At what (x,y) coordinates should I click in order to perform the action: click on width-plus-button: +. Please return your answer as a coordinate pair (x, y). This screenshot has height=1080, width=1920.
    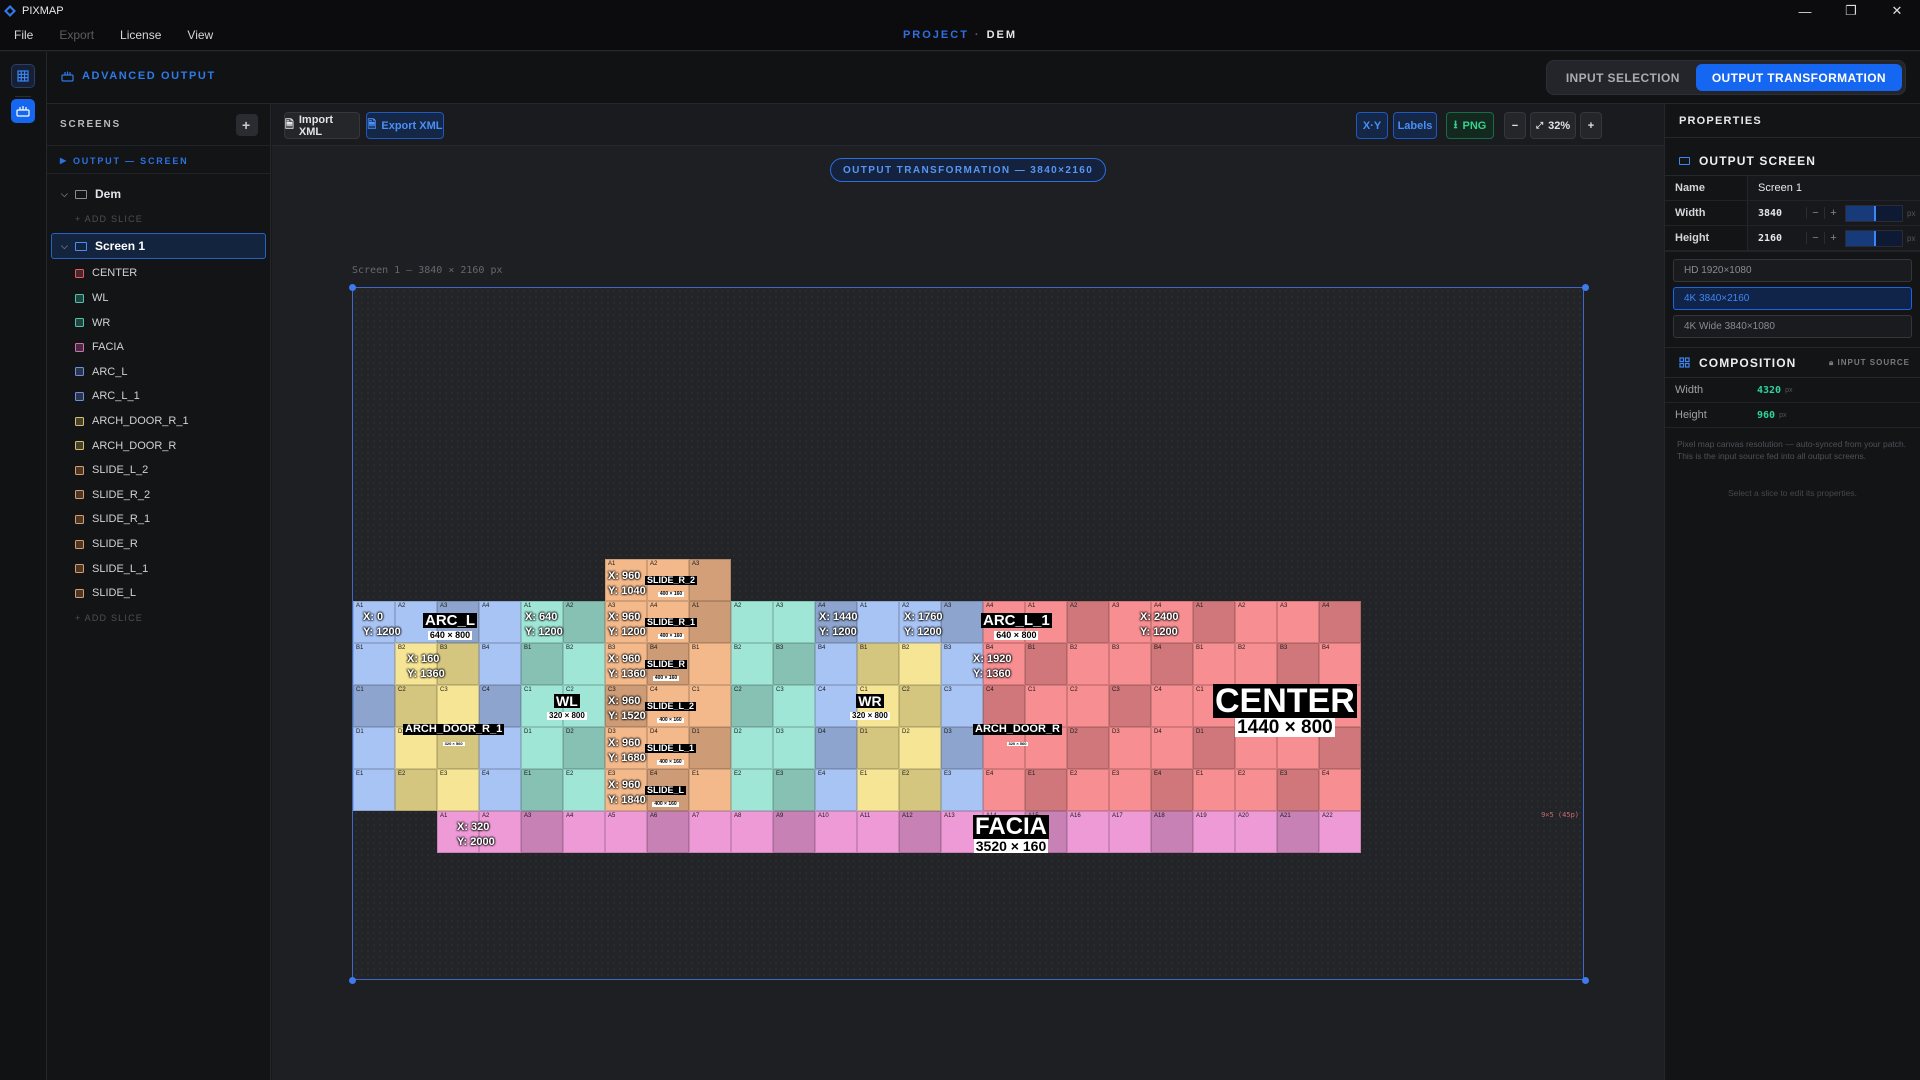
    Looking at the image, I should click on (1833, 213).